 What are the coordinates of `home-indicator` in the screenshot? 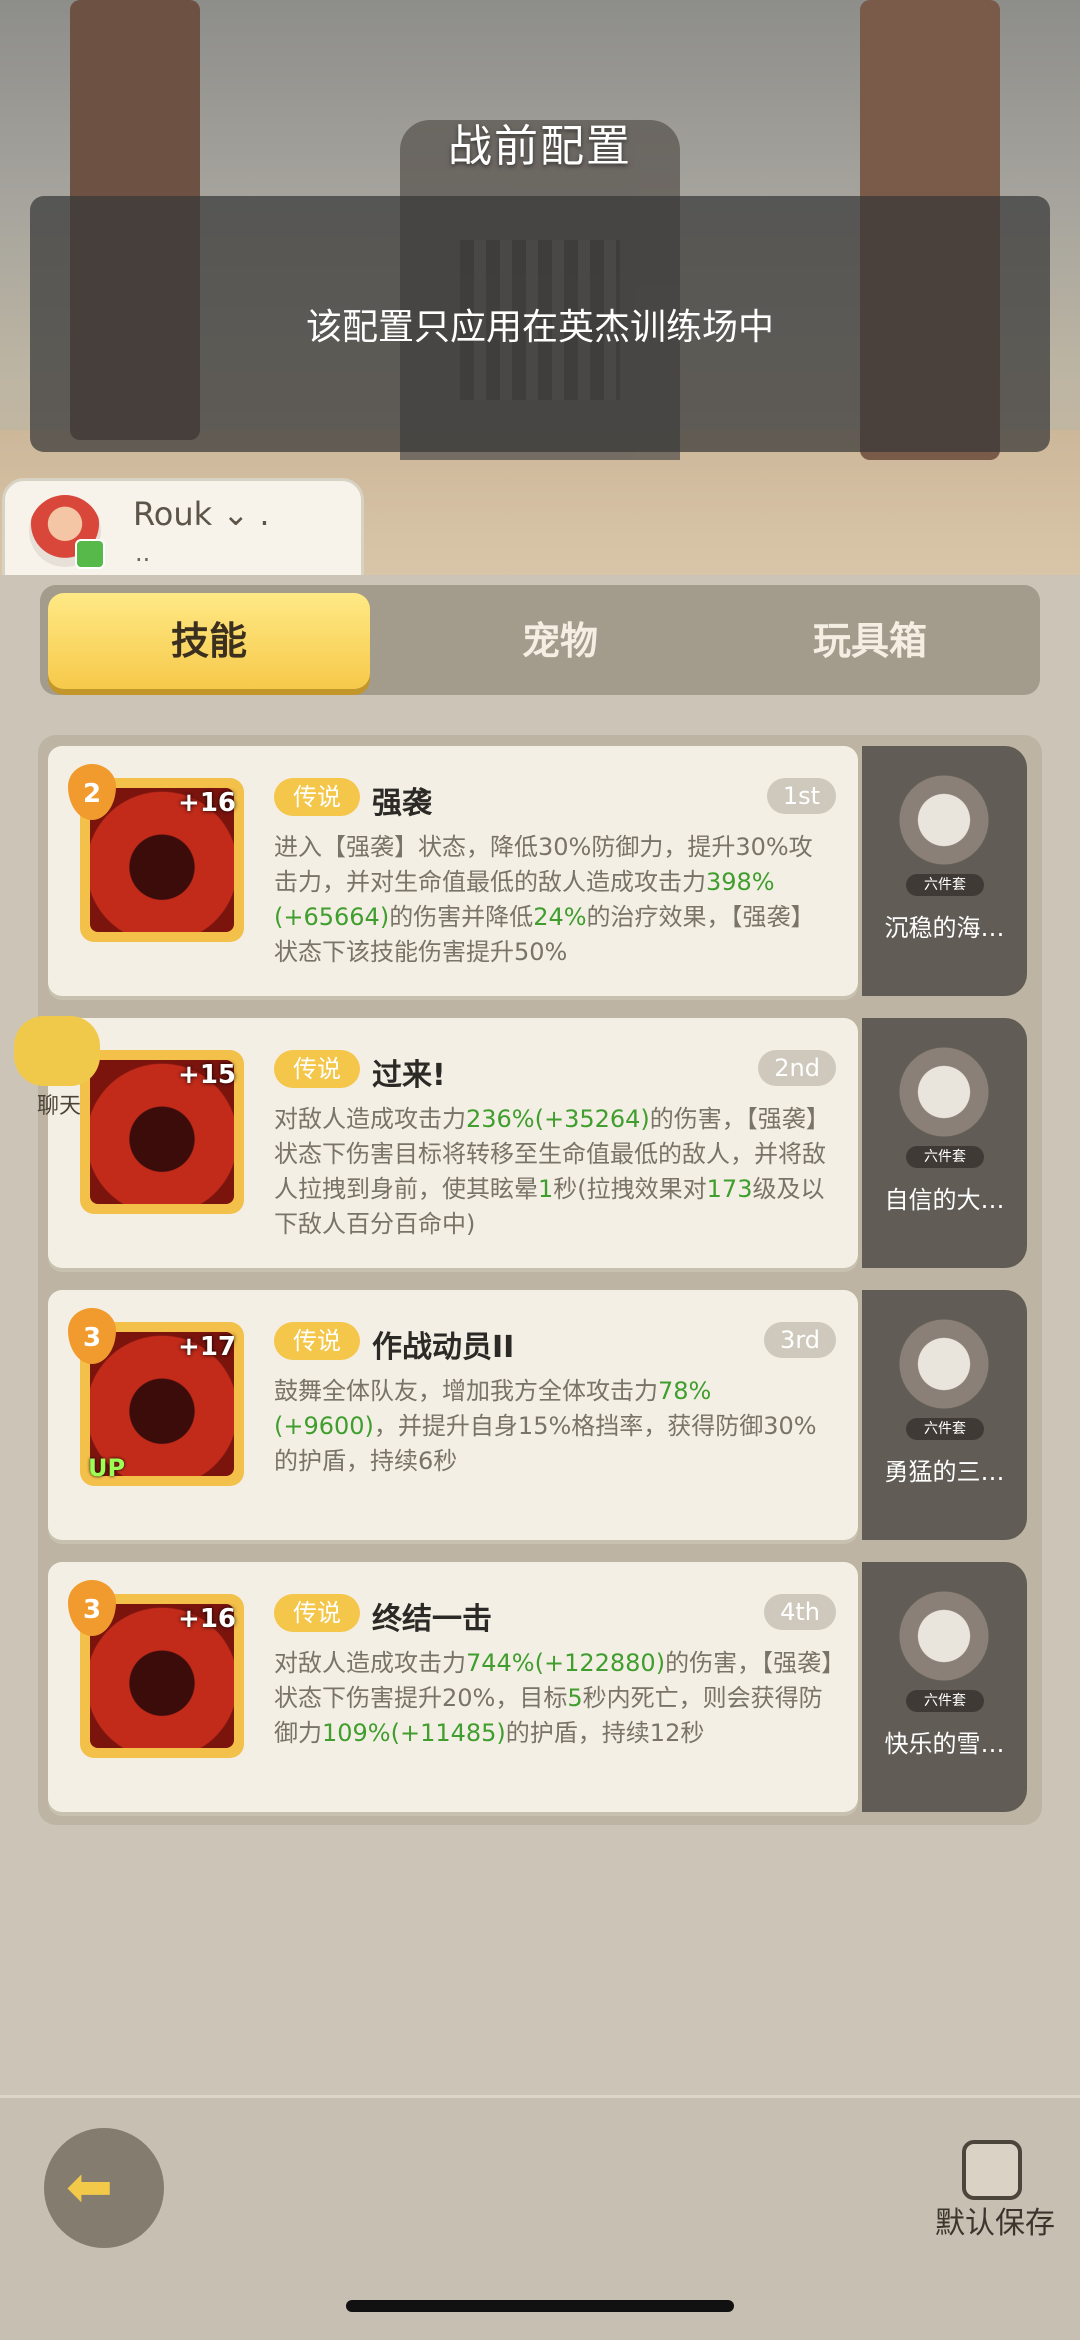 It's located at (540, 2306).